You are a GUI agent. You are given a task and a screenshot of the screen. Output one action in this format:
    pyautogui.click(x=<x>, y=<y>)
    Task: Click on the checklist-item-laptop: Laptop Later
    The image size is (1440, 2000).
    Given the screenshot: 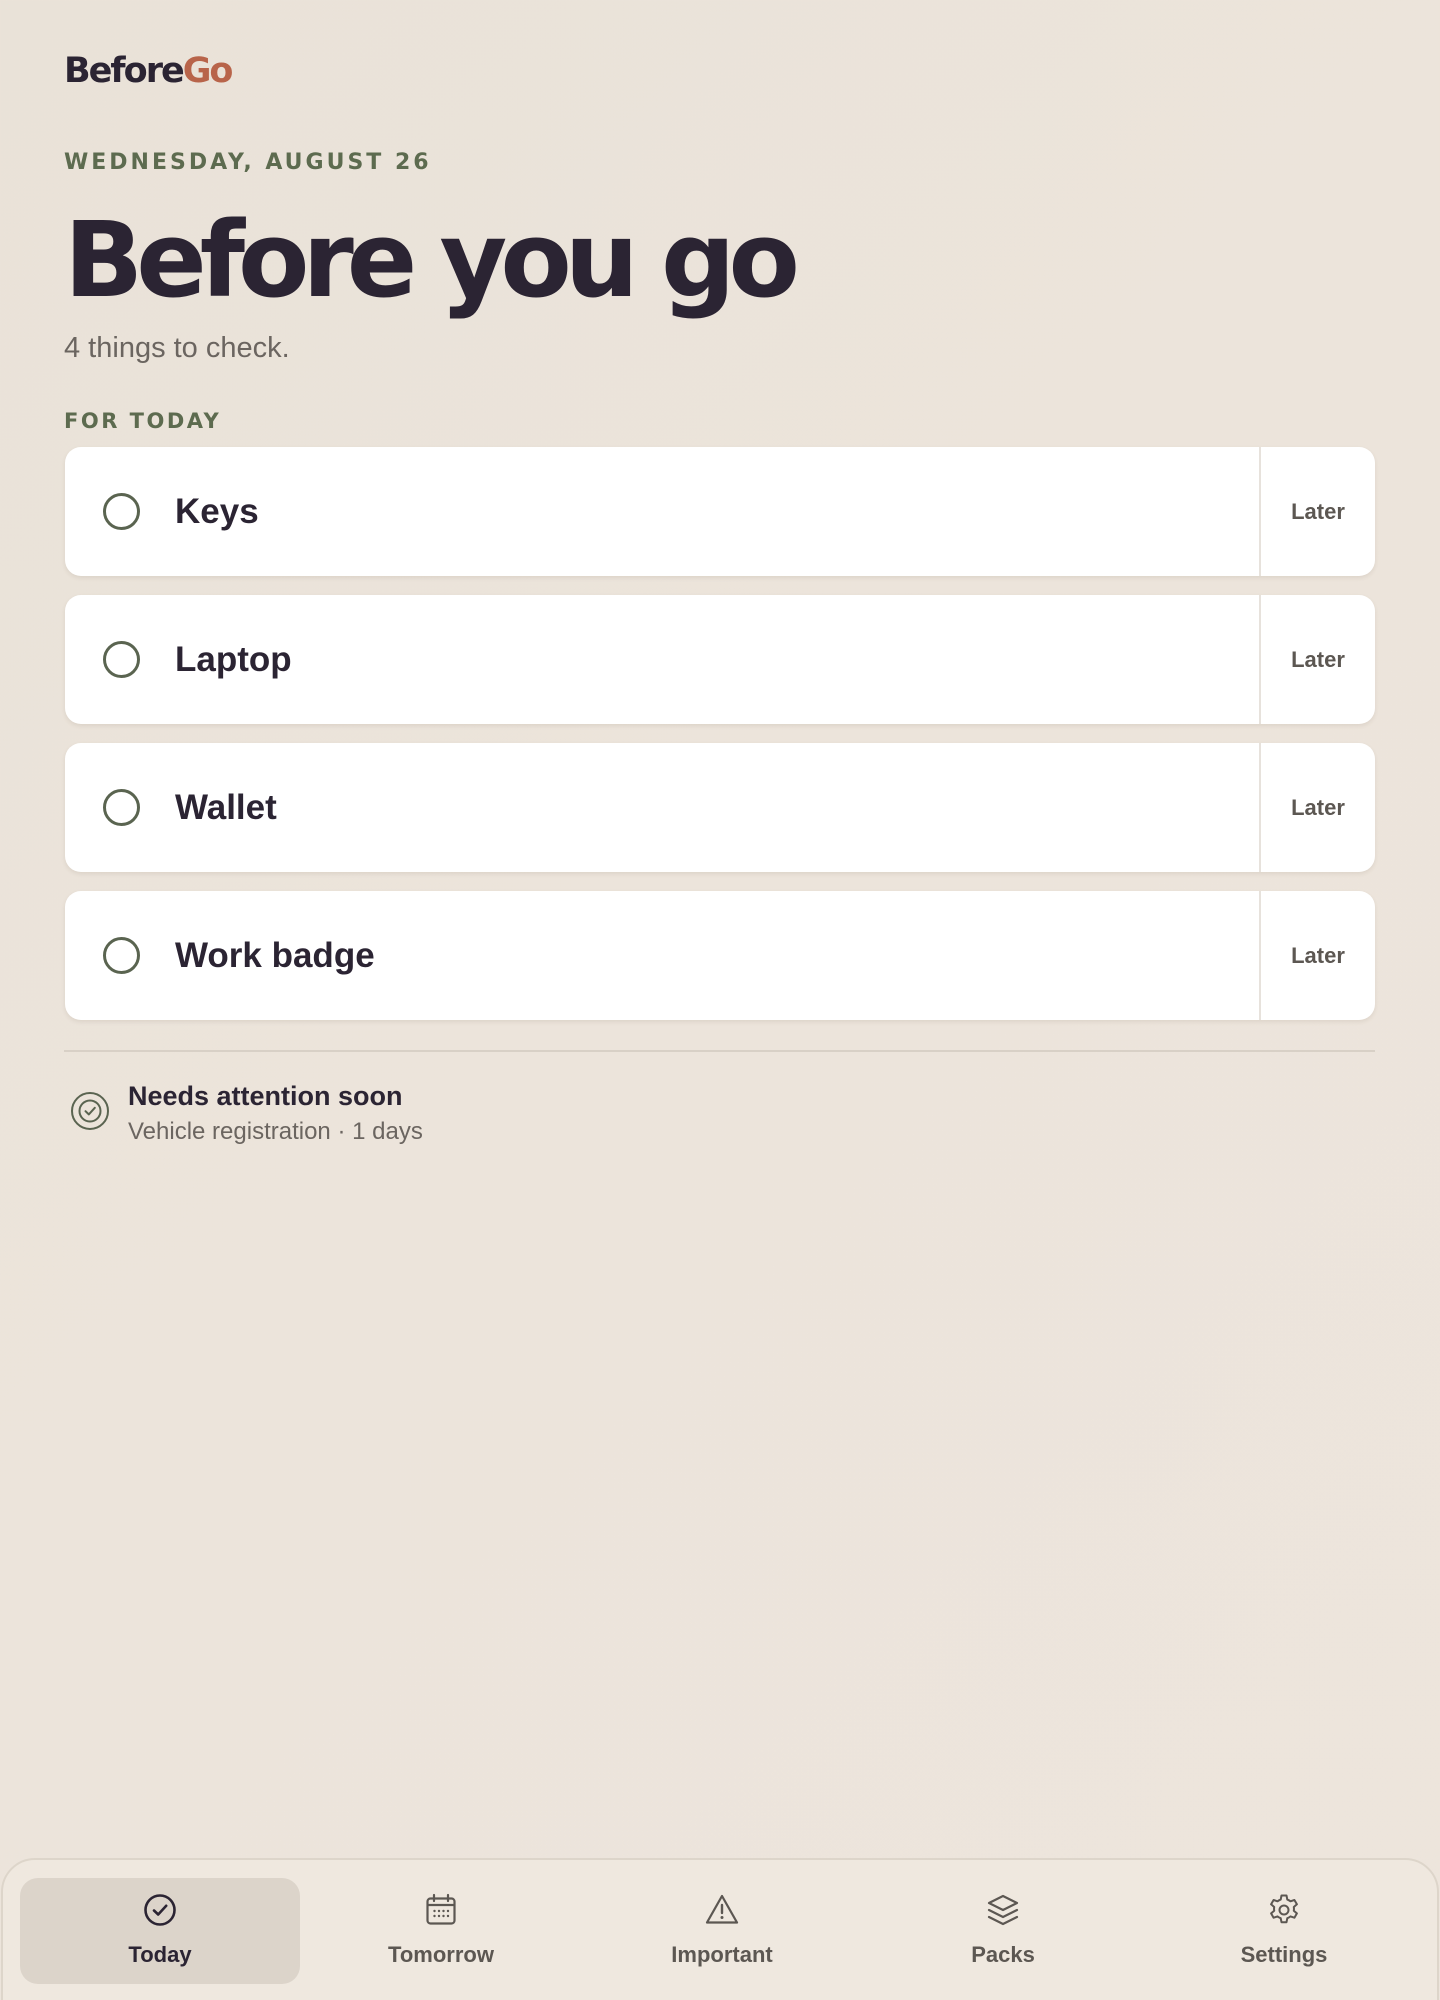 What is the action you would take?
    pyautogui.click(x=720, y=659)
    